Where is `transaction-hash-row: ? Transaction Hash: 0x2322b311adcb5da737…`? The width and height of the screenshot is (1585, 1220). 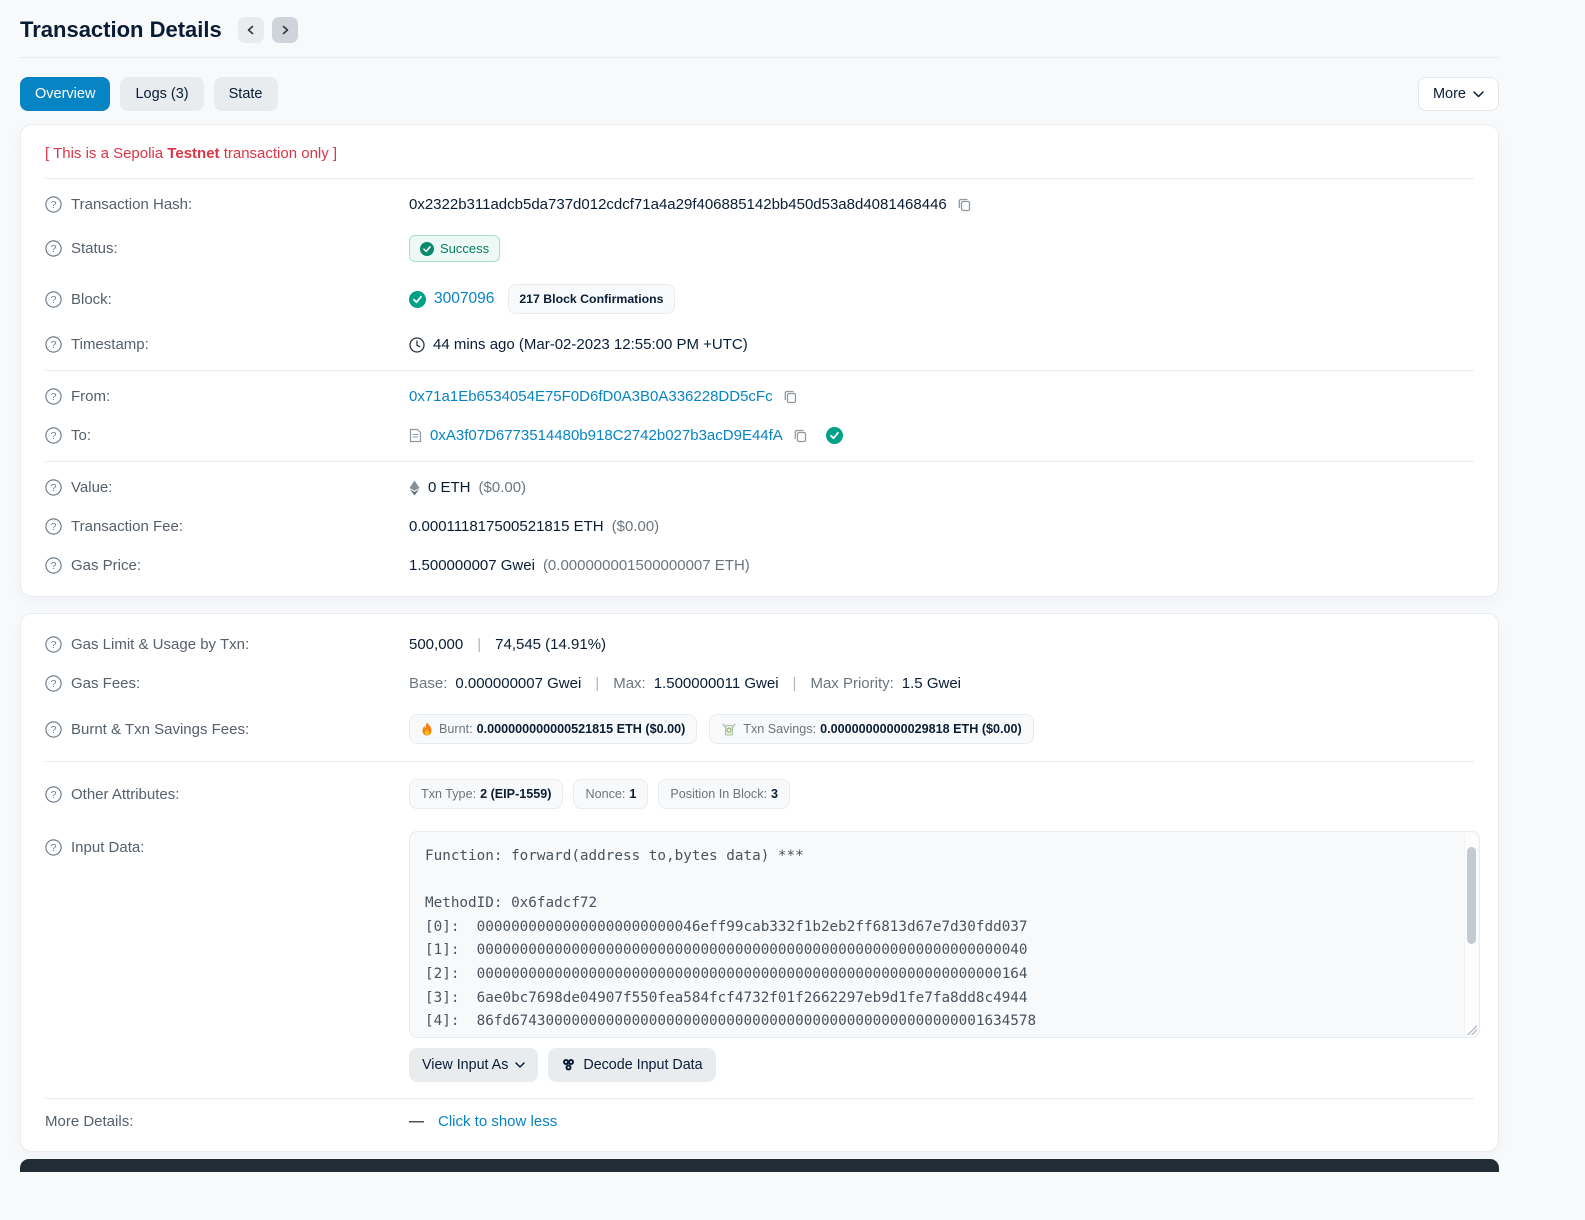
transaction-hash-row: ? Transaction Hash: 0x2322b311adcb5da737… is located at coordinates (759, 204).